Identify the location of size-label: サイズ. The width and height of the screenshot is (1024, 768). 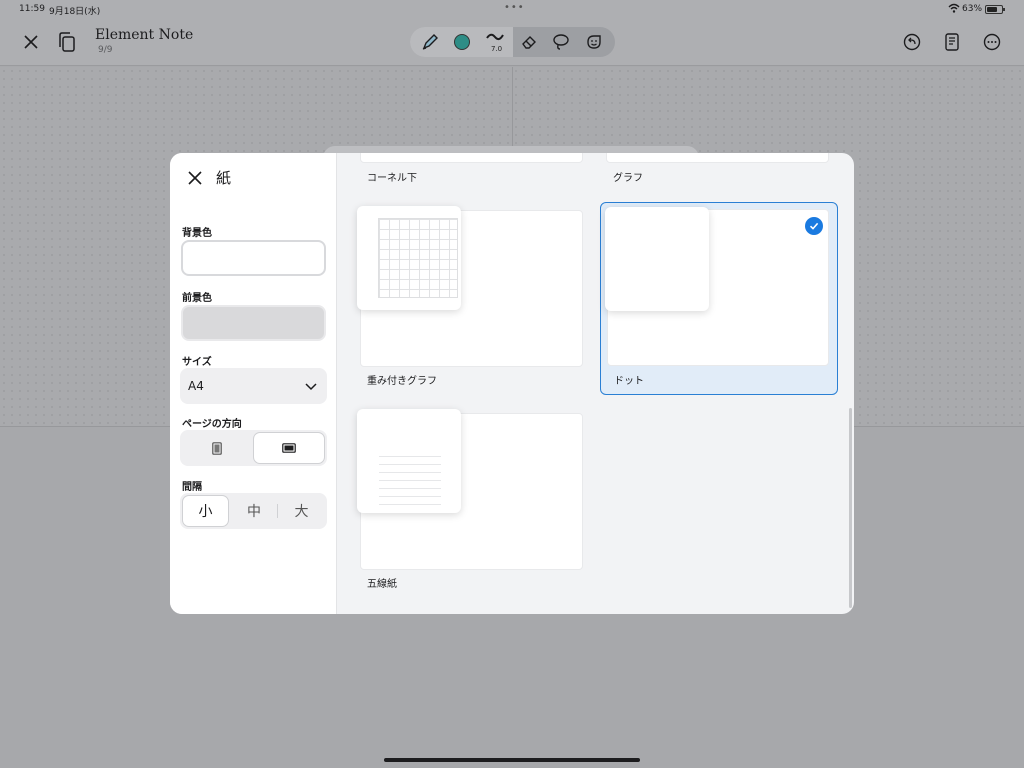
(197, 362).